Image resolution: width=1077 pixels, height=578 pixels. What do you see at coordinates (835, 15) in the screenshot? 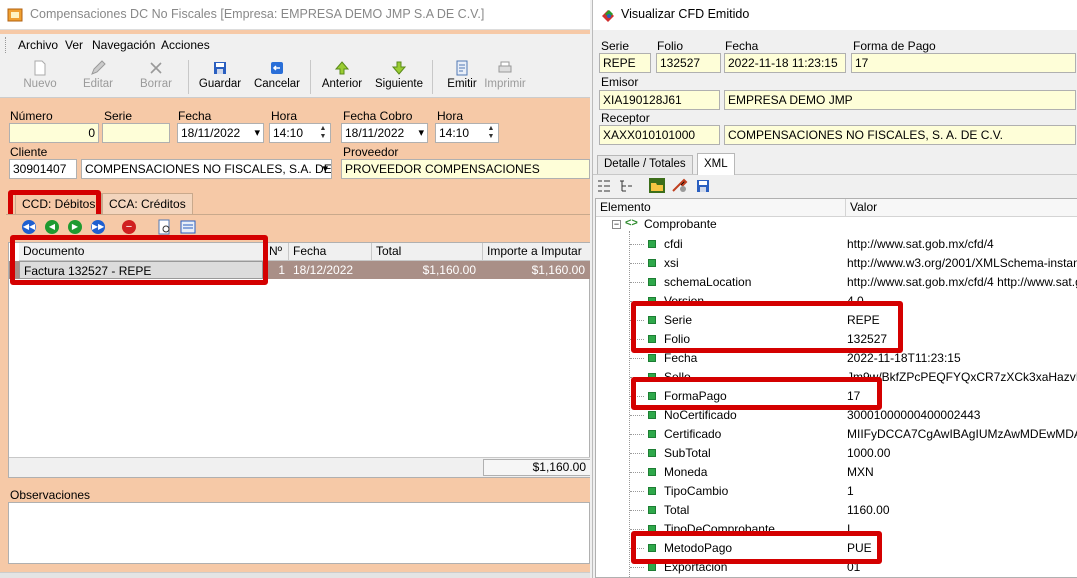
I see `right-titlebar: Visualizar CFD Emitido` at bounding box center [835, 15].